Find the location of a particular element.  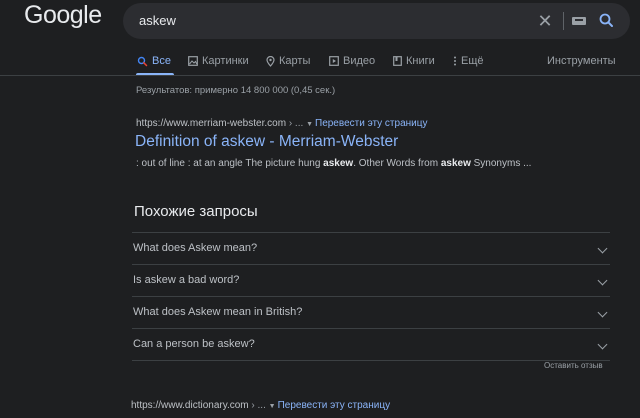

question-text: What does Askew mean in British? is located at coordinates (218, 312).